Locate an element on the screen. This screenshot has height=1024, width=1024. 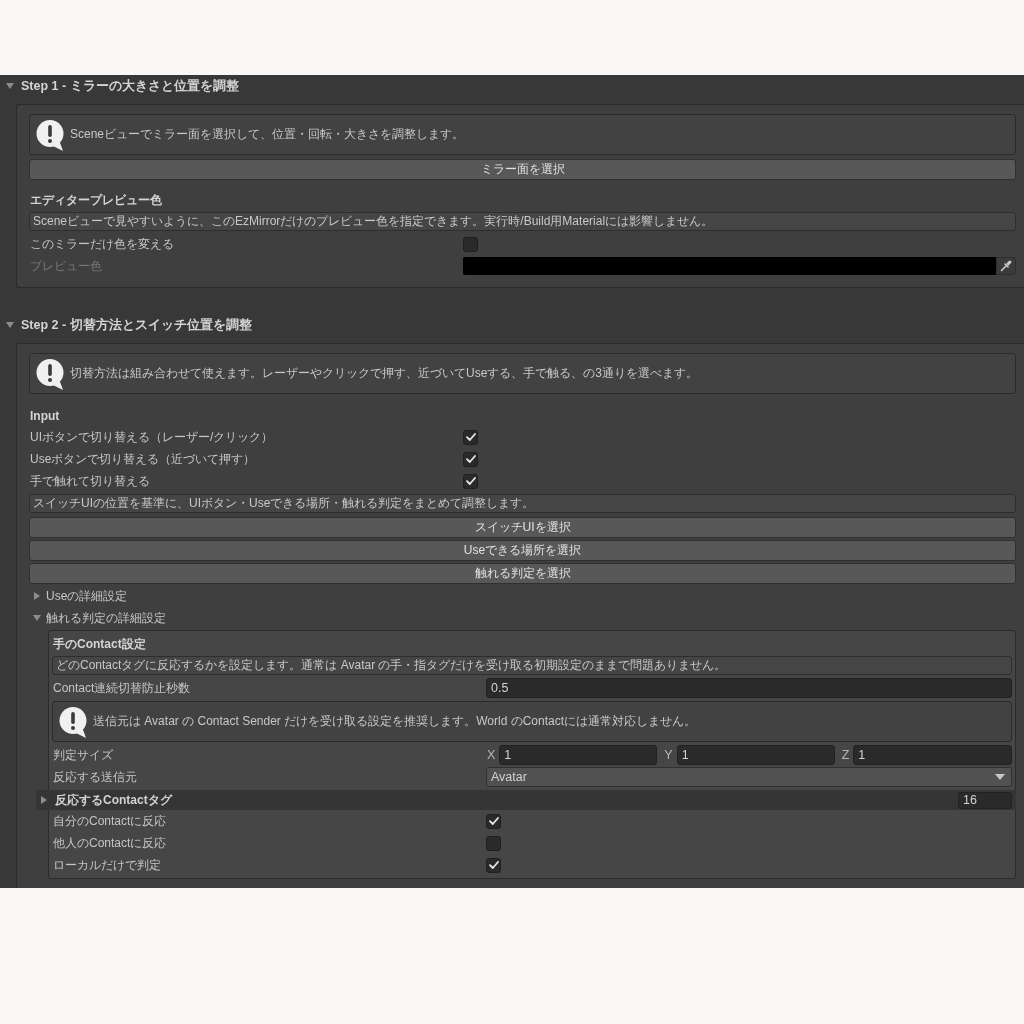
eyedropper-icon is located at coordinates (1006, 266).